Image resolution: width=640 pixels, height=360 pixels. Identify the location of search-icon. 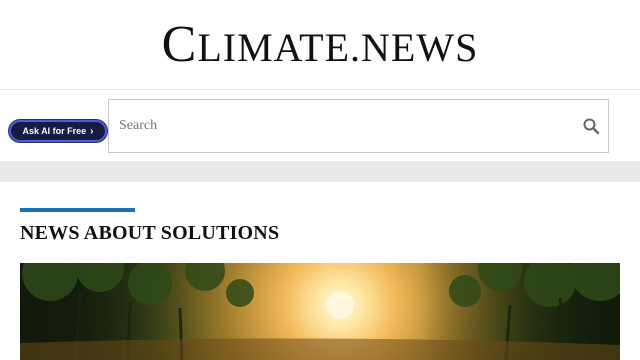
(591, 126).